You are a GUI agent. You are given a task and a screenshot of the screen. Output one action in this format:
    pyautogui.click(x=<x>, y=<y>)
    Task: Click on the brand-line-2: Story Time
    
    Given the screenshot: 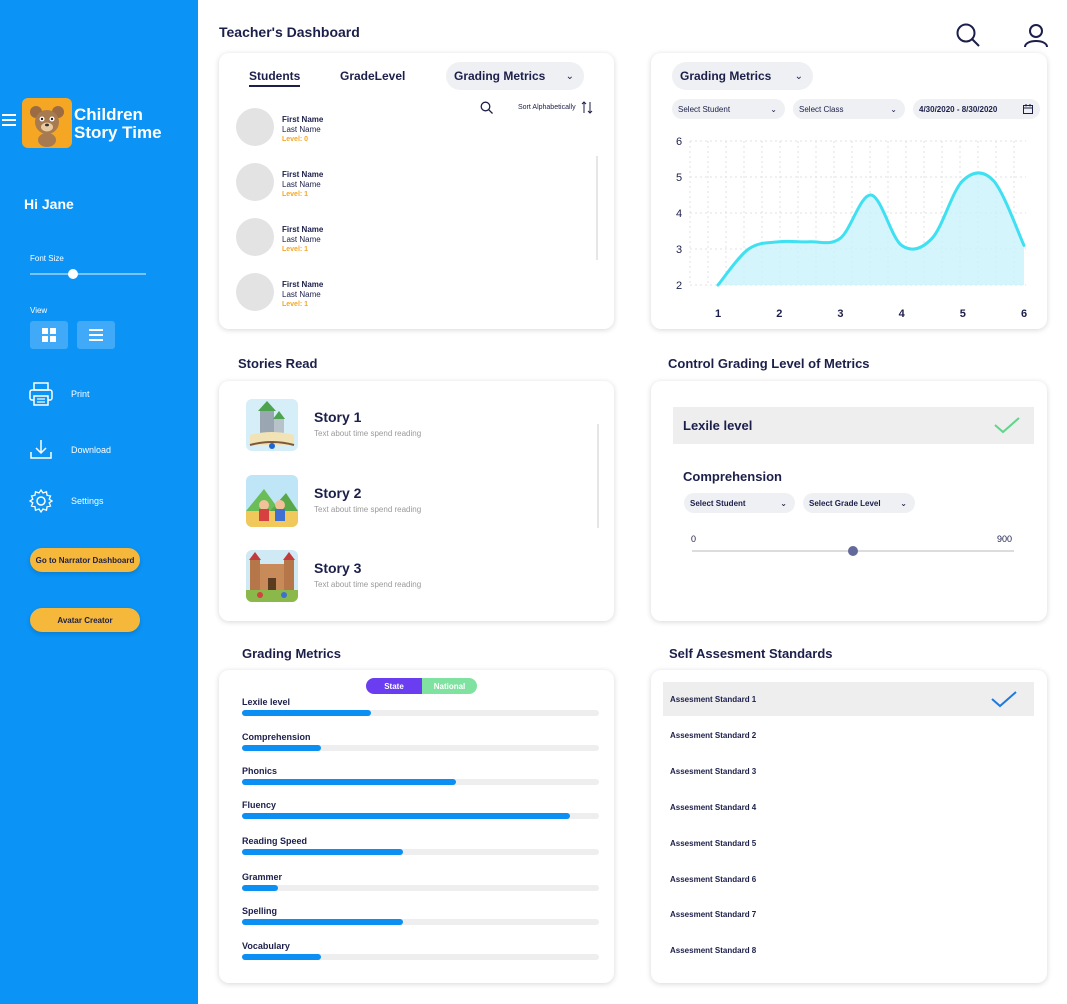 What is the action you would take?
    pyautogui.click(x=118, y=132)
    